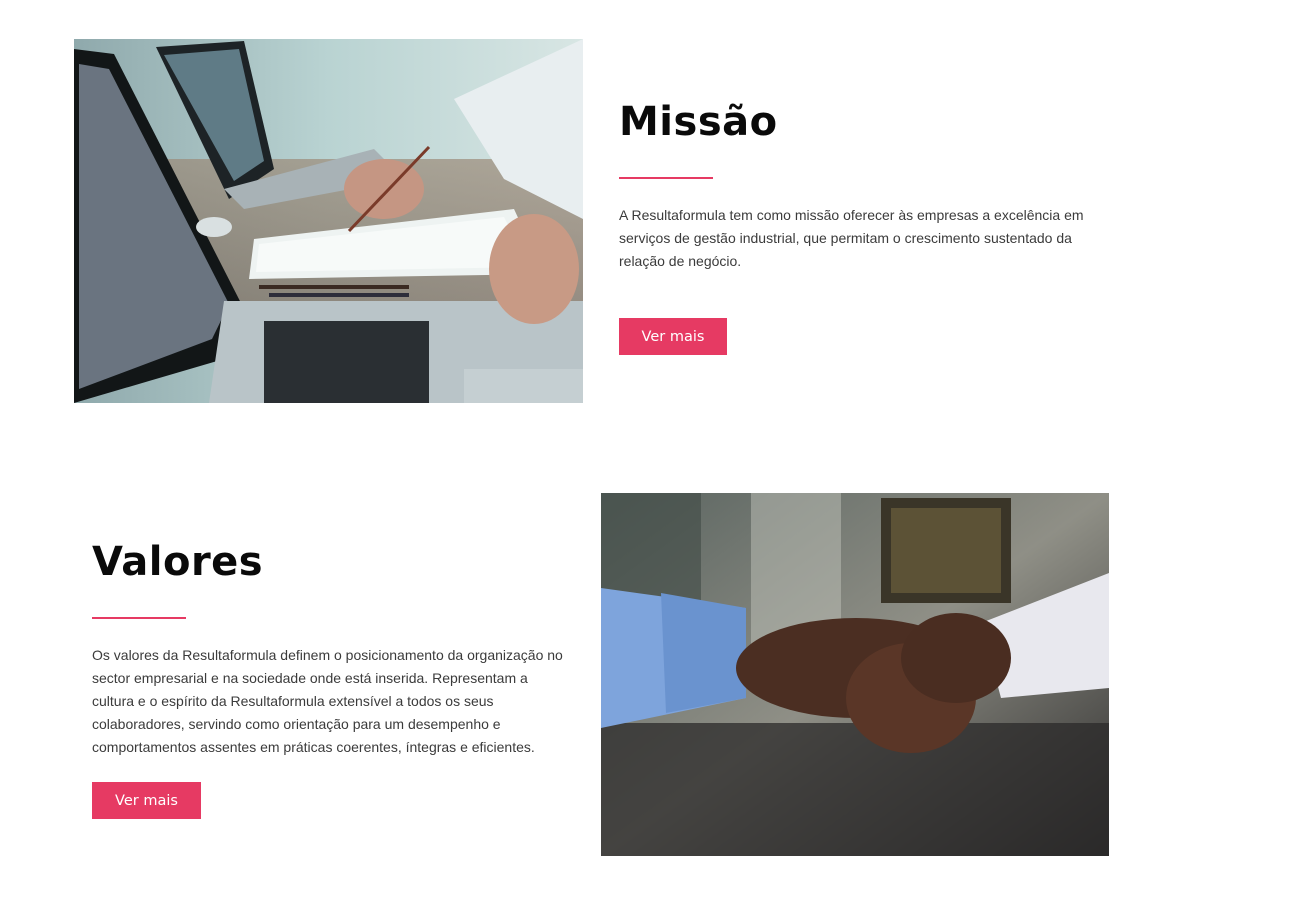 The width and height of the screenshot is (1297, 899). I want to click on missao-title: Missão, so click(698, 122).